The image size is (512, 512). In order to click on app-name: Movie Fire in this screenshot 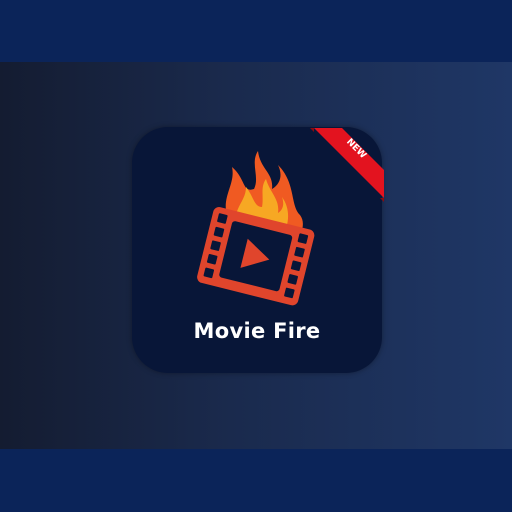, I will do `click(257, 331)`.